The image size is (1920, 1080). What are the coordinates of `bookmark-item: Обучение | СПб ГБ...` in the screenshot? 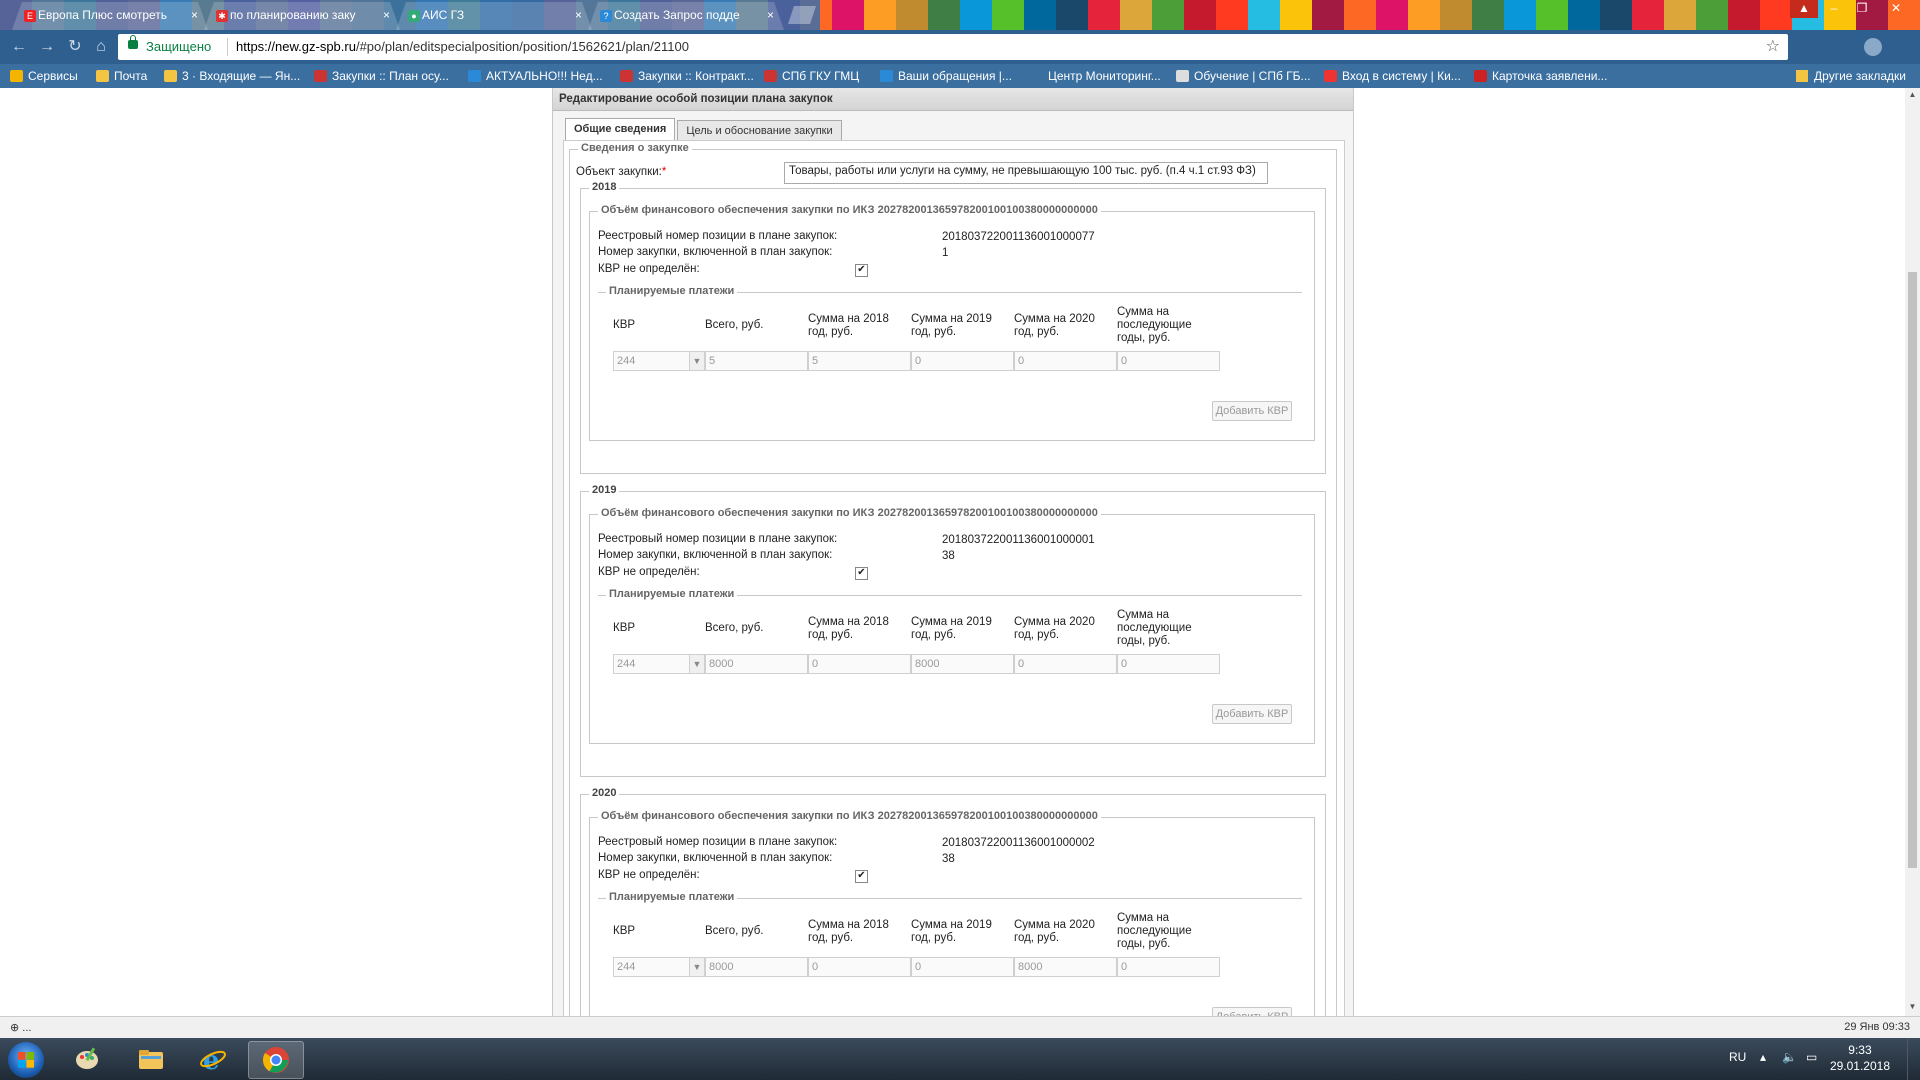 It's located at (1243, 76).